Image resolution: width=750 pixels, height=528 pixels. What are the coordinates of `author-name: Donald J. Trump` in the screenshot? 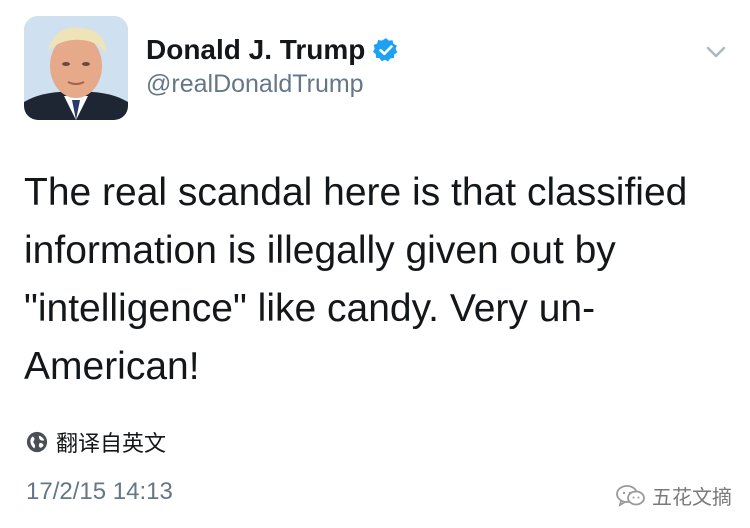 It's located at (272, 50).